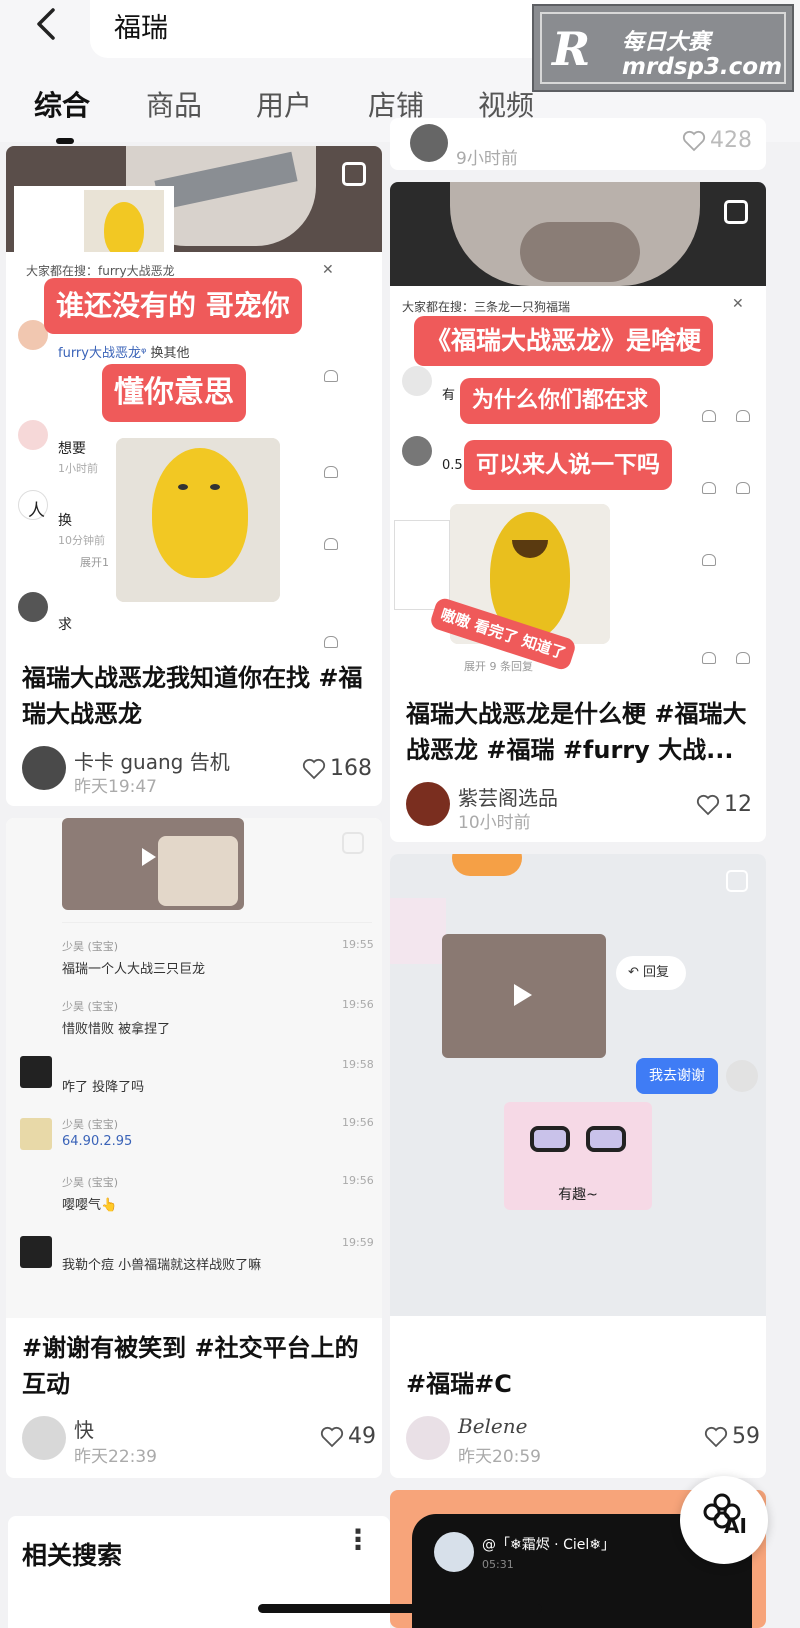 This screenshot has height=1628, width=800. I want to click on author-name: Belene, so click(492, 1426).